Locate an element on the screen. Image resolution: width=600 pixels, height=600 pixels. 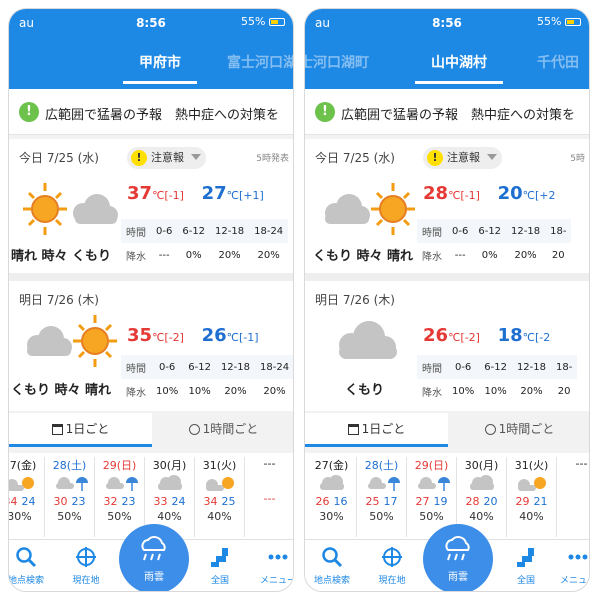
city-tab-next: 千代田 is located at coordinates (558, 62).